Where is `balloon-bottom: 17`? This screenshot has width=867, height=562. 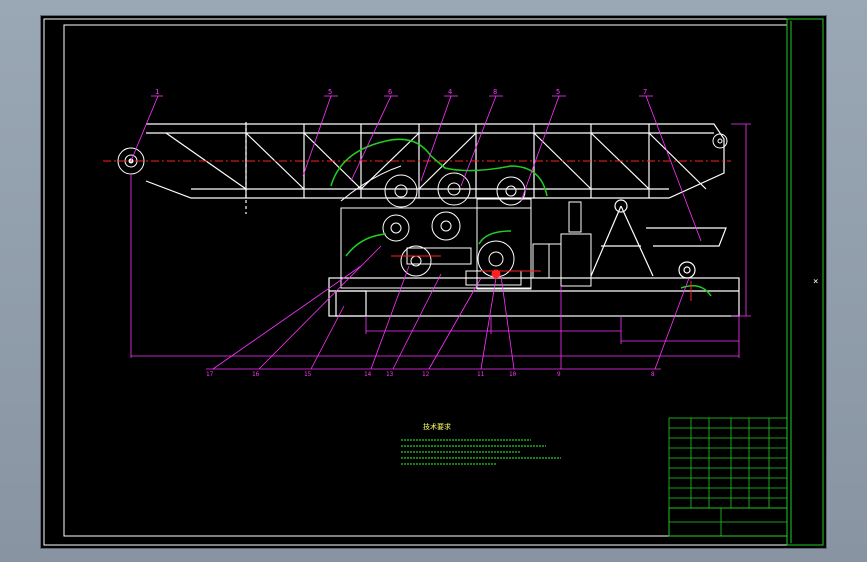
balloon-bottom: 17 is located at coordinates (210, 374).